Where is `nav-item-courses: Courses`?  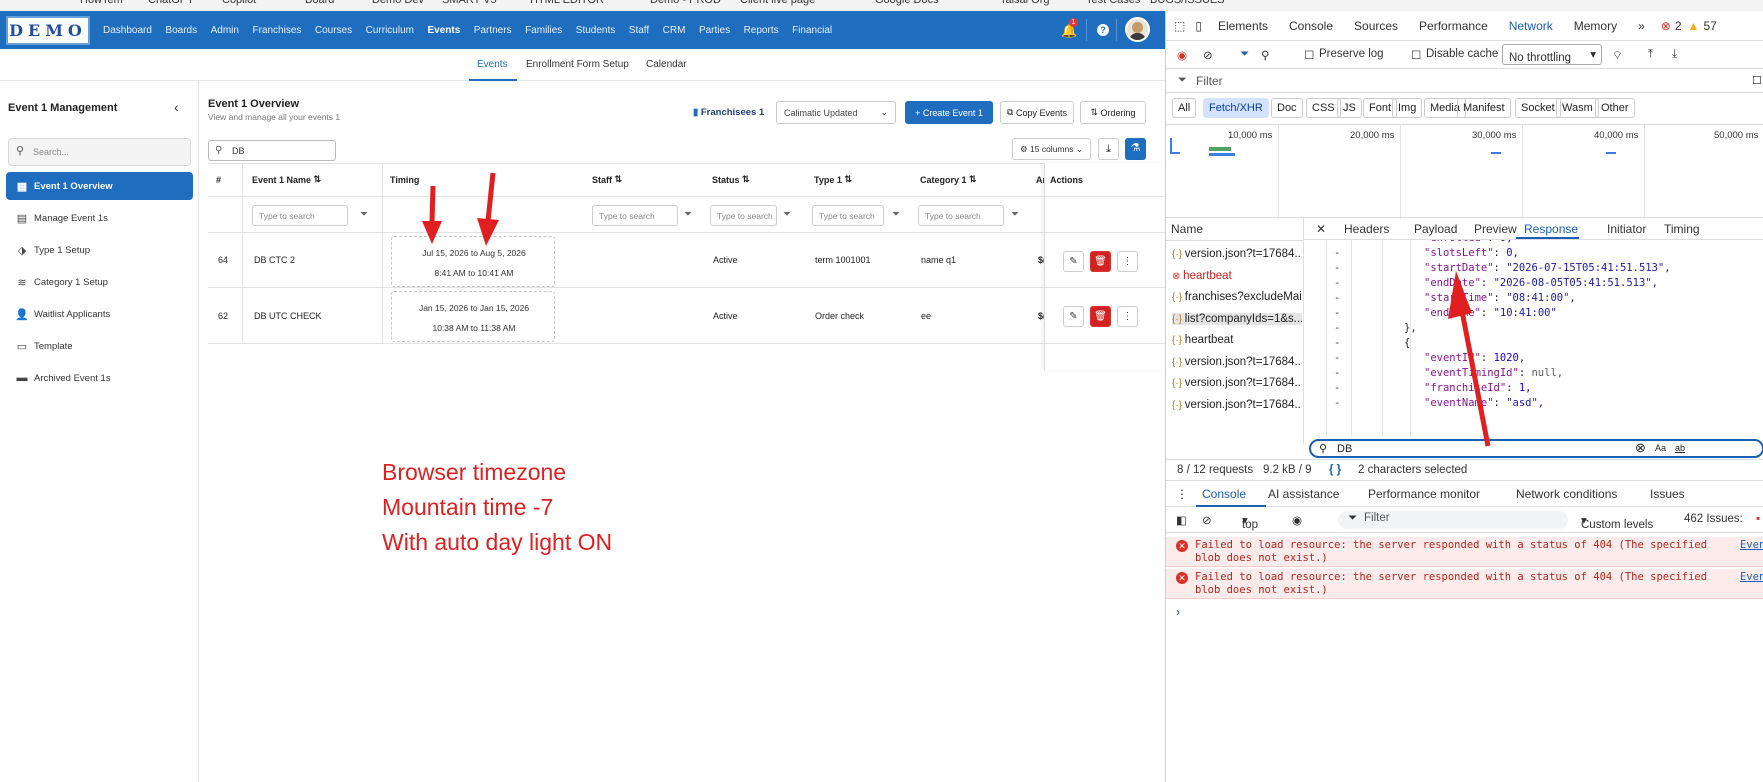
nav-item-courses: Courses is located at coordinates (333, 30).